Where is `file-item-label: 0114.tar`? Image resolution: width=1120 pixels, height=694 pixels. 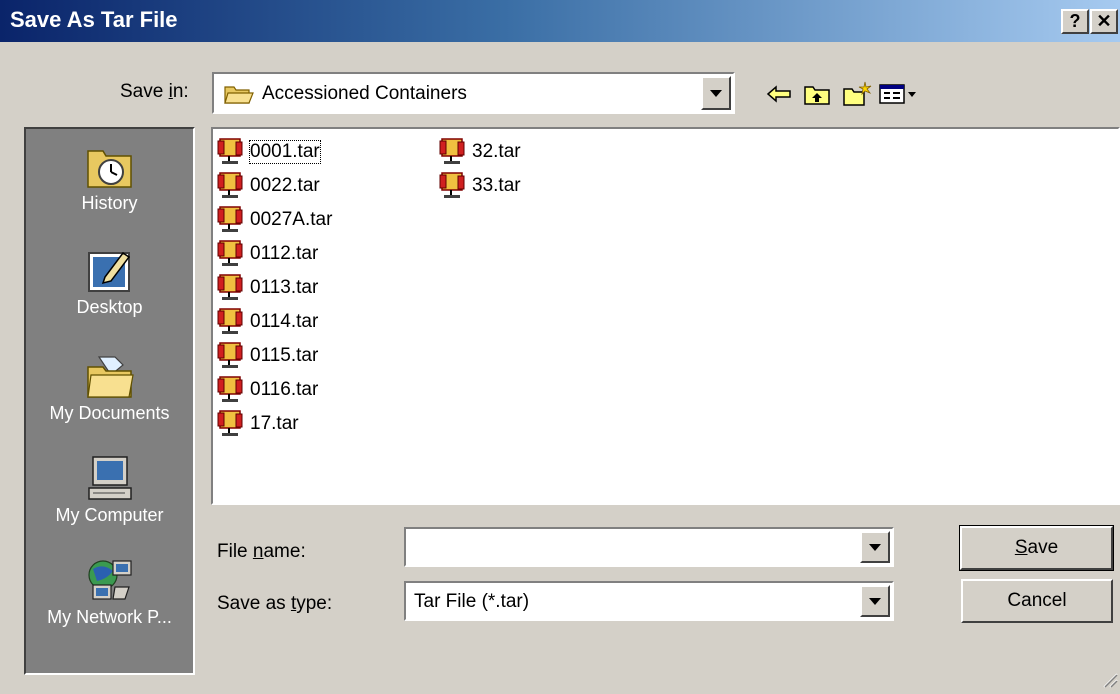
file-item-label: 0114.tar is located at coordinates (284, 321).